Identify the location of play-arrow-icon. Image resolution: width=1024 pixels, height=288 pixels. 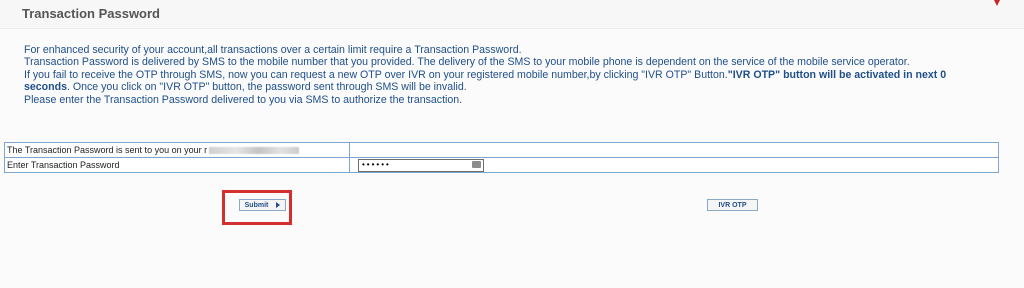
(278, 205).